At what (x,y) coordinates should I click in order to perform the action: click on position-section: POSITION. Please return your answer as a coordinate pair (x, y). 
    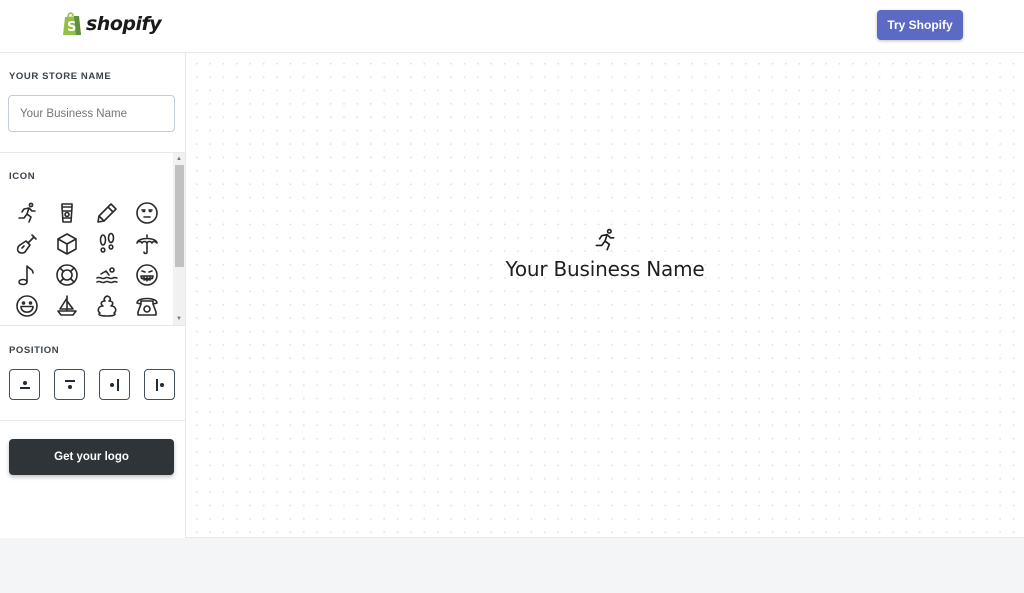
    Looking at the image, I should click on (92, 373).